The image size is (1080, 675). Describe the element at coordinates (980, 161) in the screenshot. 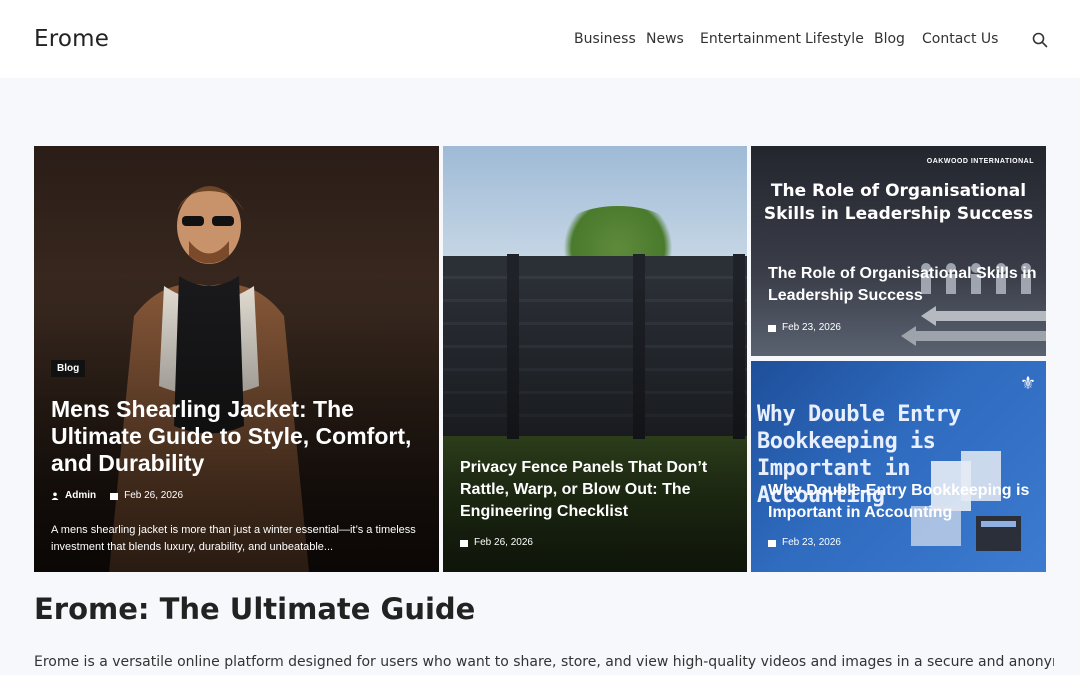

I see `oakwood-logo: OAKWOOD INTERNATIONAL` at that location.